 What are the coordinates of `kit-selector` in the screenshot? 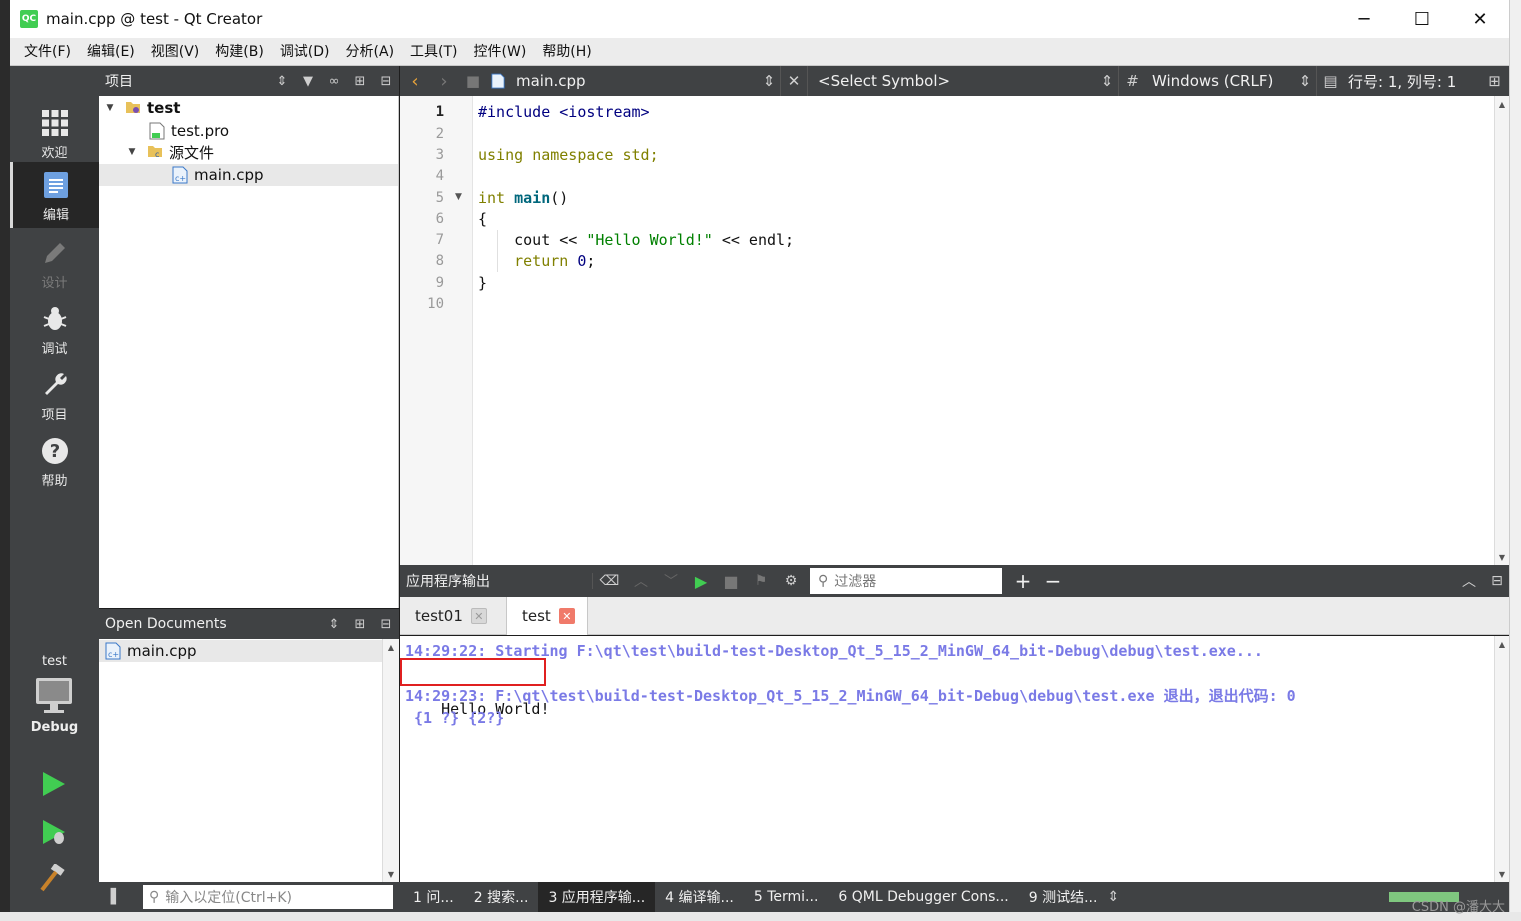 It's located at (54, 696).